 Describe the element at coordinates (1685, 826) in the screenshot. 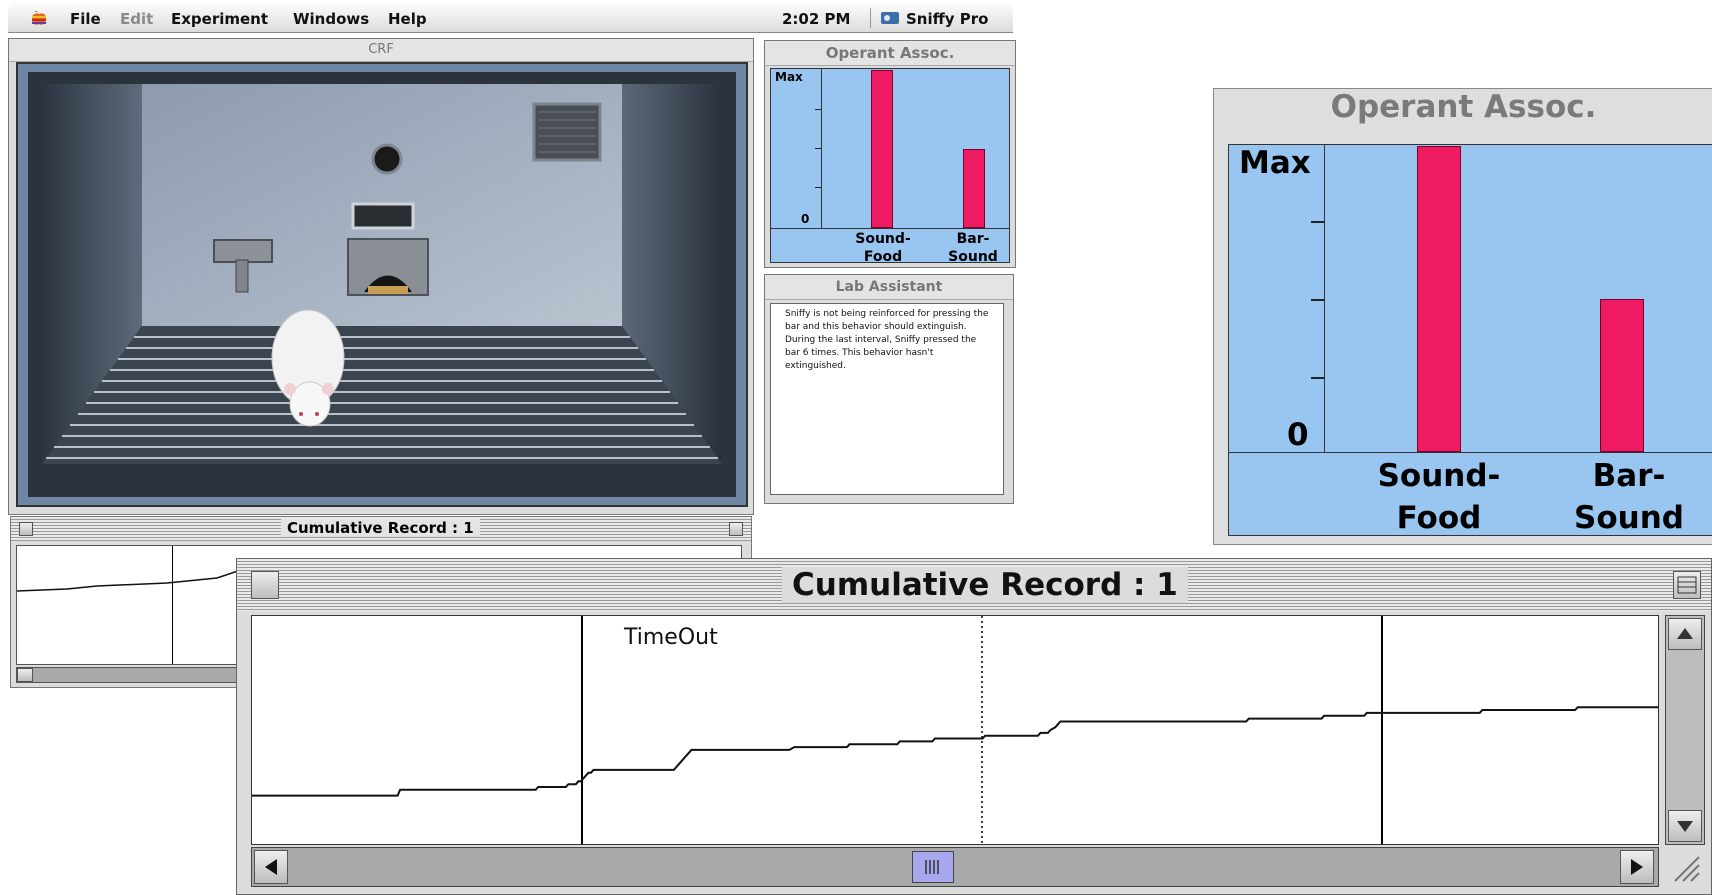

I see `scroll-down-icon` at that location.